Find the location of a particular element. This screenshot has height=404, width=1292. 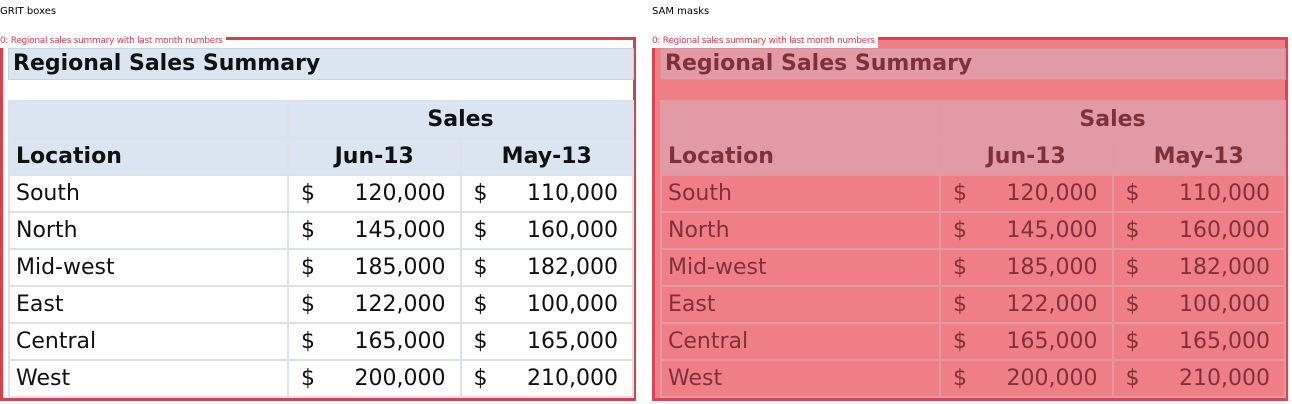

location-cell: South is located at coordinates (148, 193).